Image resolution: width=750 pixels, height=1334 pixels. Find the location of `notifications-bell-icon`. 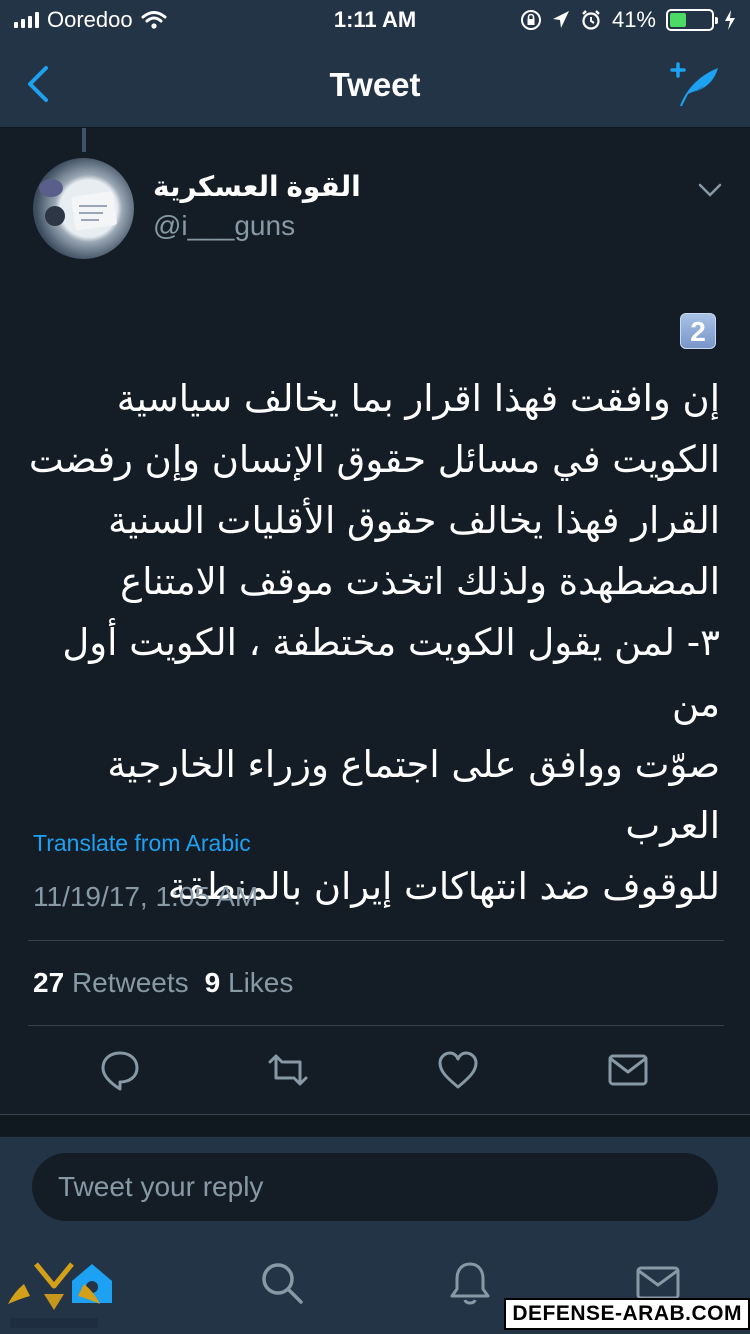

notifications-bell-icon is located at coordinates (470, 1283).